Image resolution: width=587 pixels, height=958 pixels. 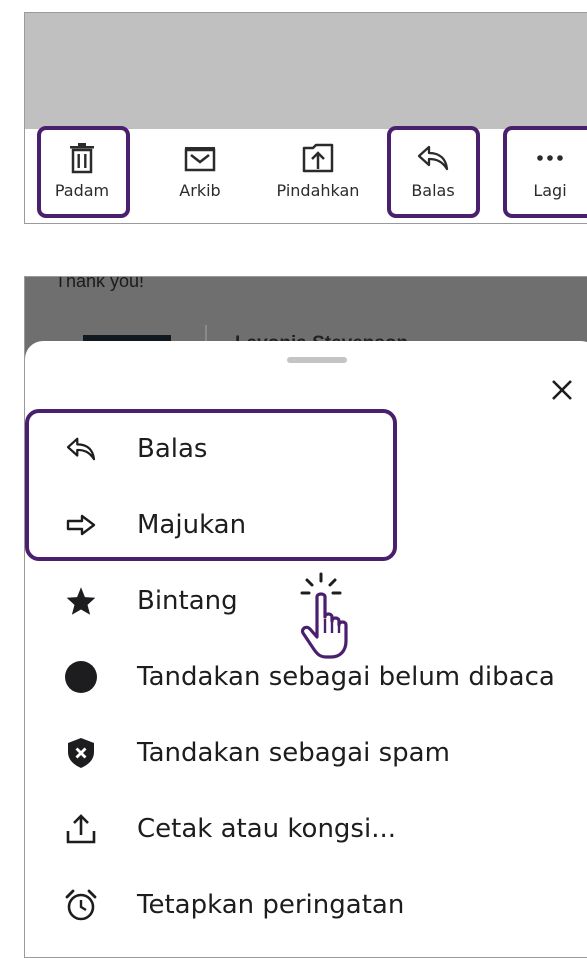 I want to click on unread-dot-icon, so click(x=81, y=677).